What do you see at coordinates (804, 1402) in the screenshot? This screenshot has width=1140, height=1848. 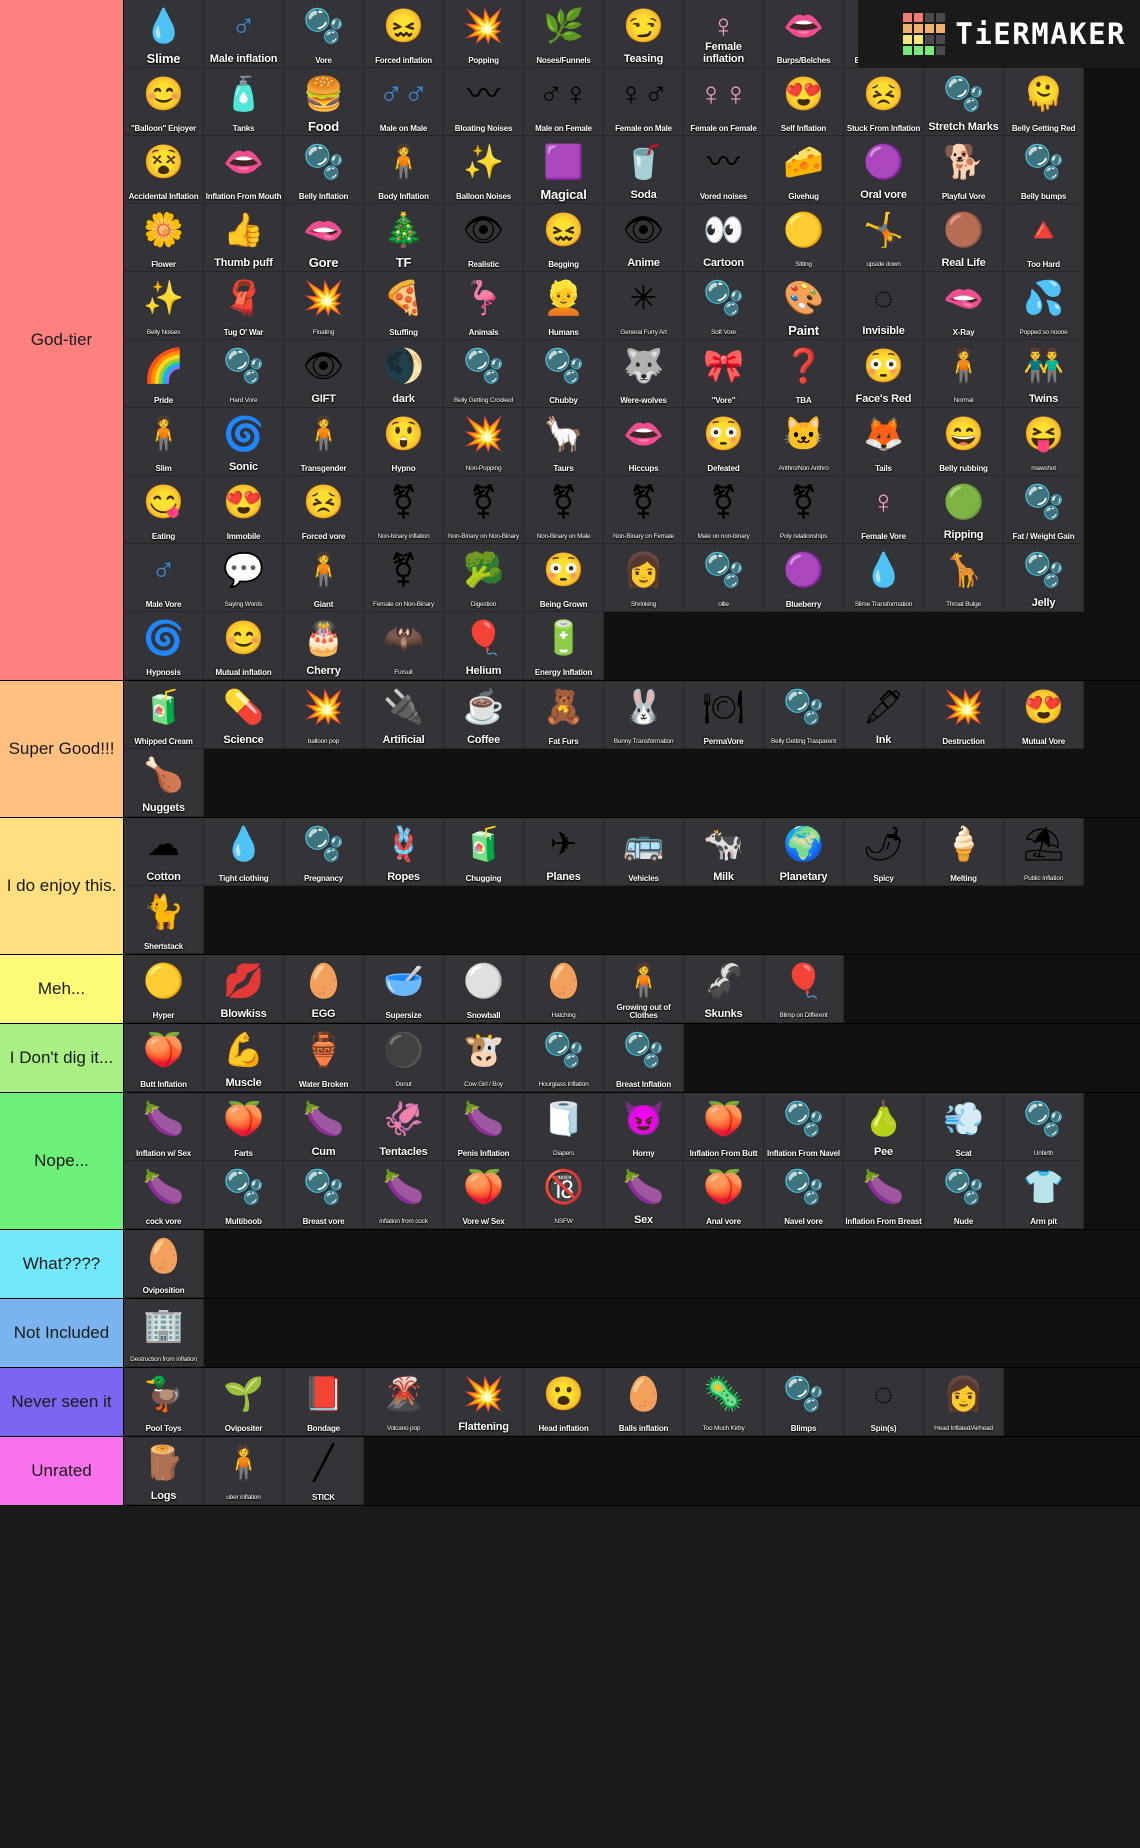 I see `tier-item: 🫧 Blimps` at bounding box center [804, 1402].